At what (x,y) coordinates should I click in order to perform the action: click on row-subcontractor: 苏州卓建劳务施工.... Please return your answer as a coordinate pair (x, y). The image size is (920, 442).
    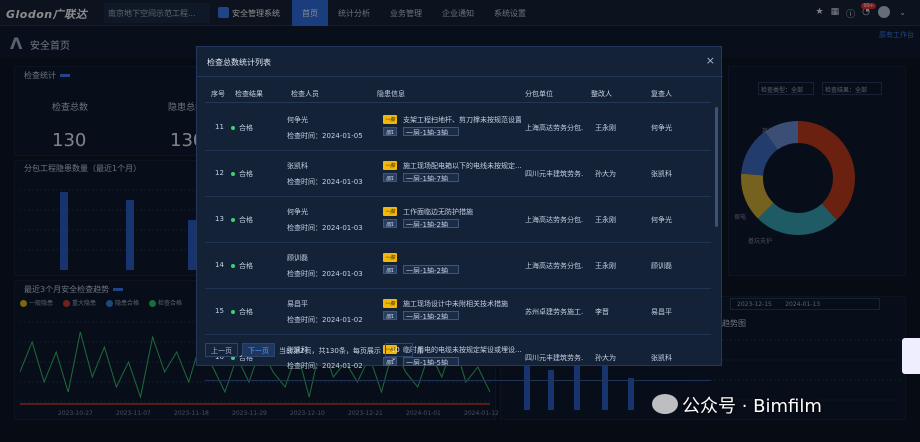
    Looking at the image, I should click on (554, 312).